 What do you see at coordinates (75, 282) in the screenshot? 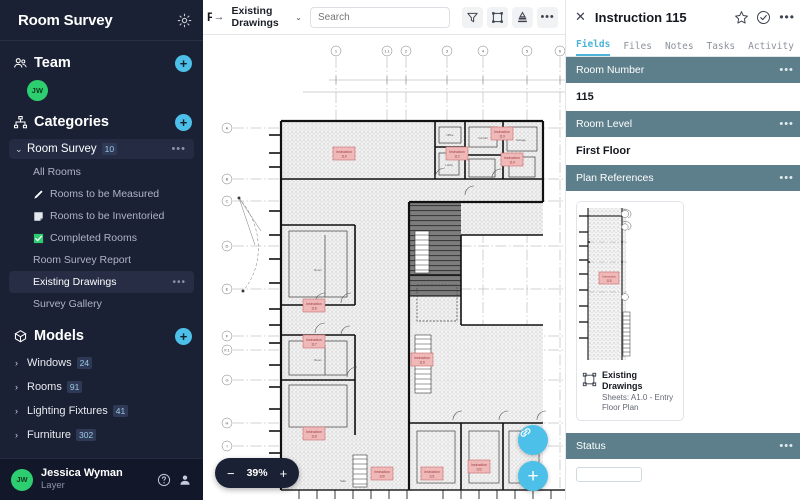
I see `sidebar-item-label: Existing Drawings` at bounding box center [75, 282].